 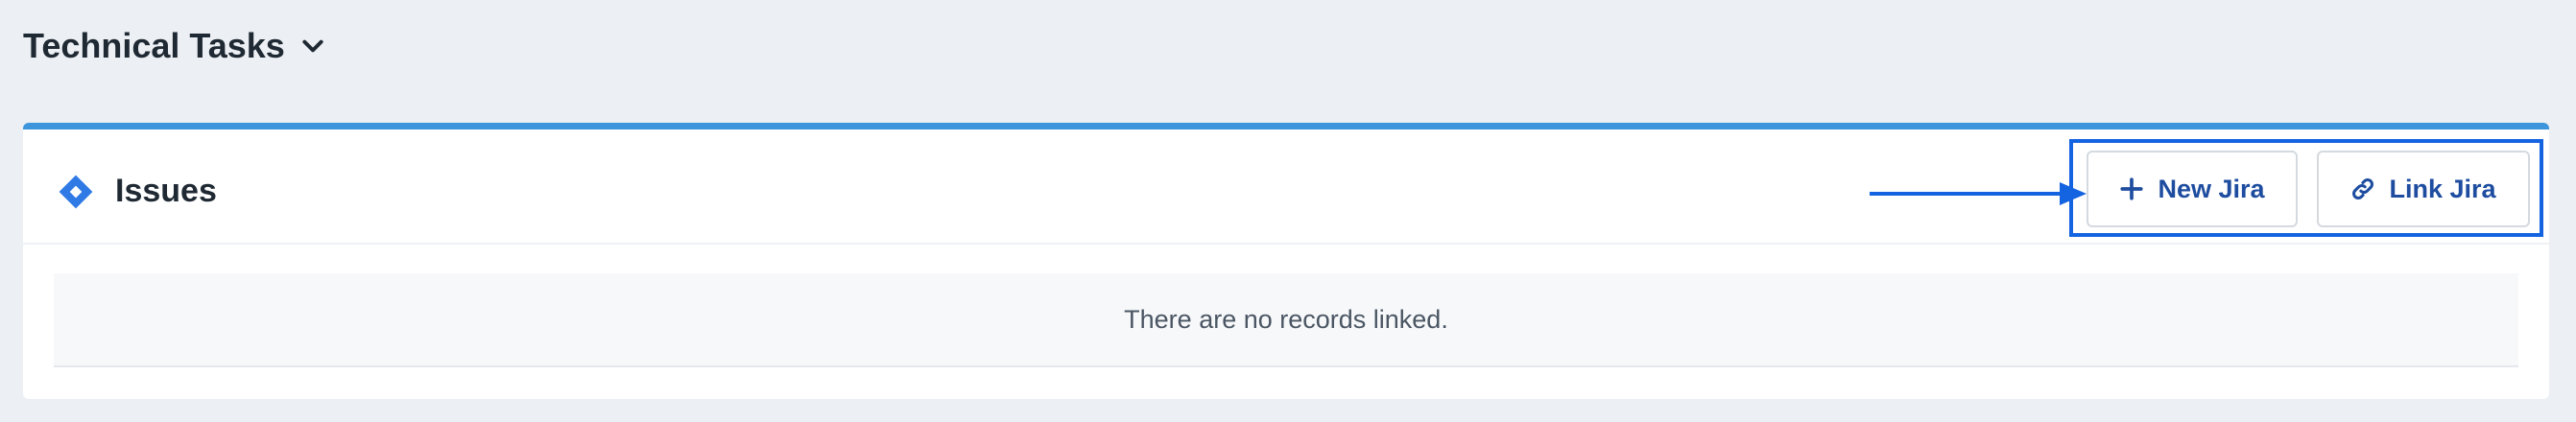 I want to click on link-jira-label: Link Jira, so click(x=2442, y=189).